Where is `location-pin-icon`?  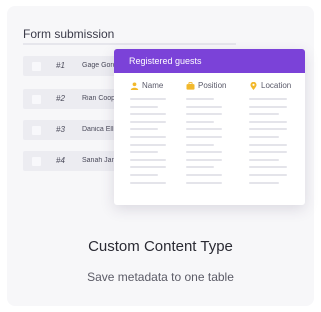 location-pin-icon is located at coordinates (253, 85).